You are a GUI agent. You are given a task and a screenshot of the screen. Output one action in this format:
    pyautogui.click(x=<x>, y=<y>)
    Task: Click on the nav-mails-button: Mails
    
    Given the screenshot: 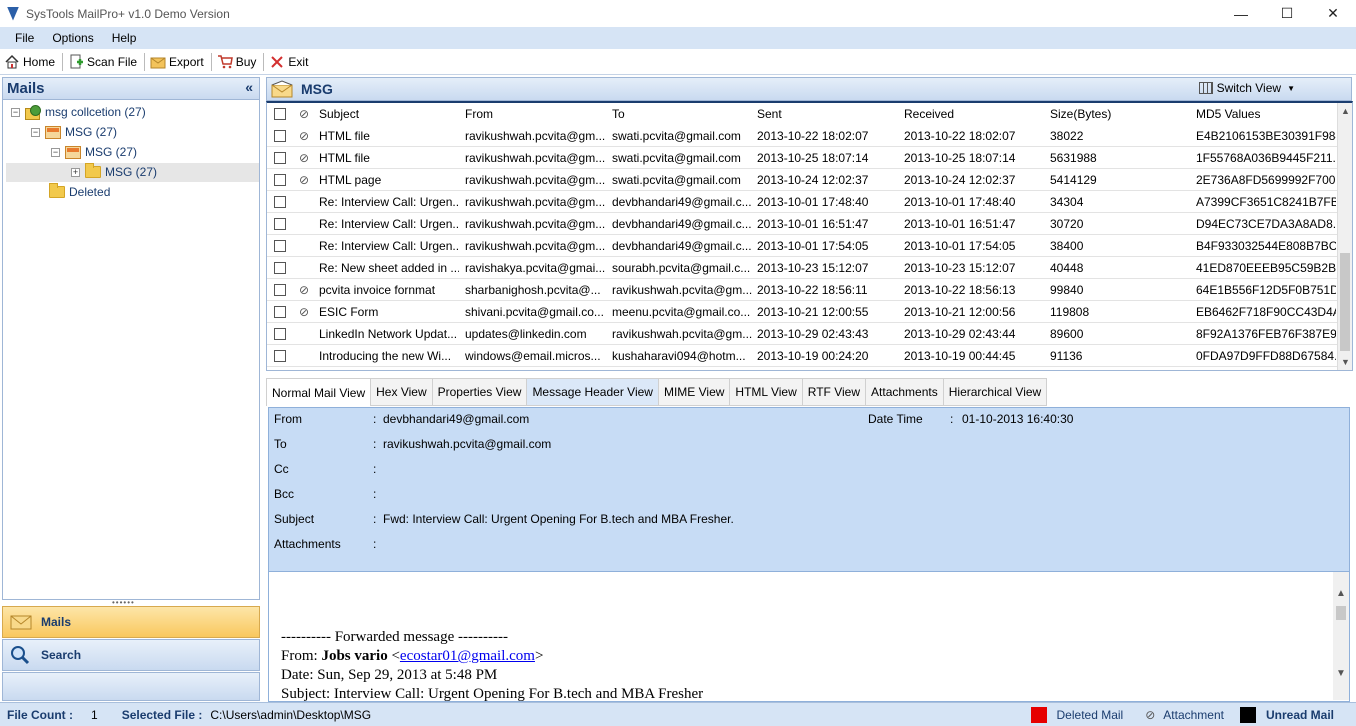 What is the action you would take?
    pyautogui.click(x=131, y=622)
    